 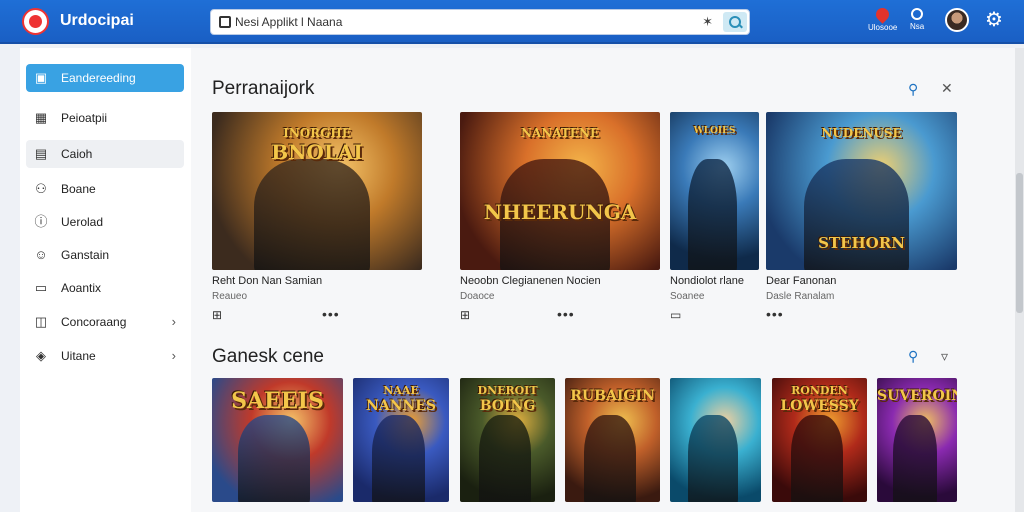 I want to click on sidebar-item-peioatpii: ▦ Peioatpii, so click(x=105, y=118).